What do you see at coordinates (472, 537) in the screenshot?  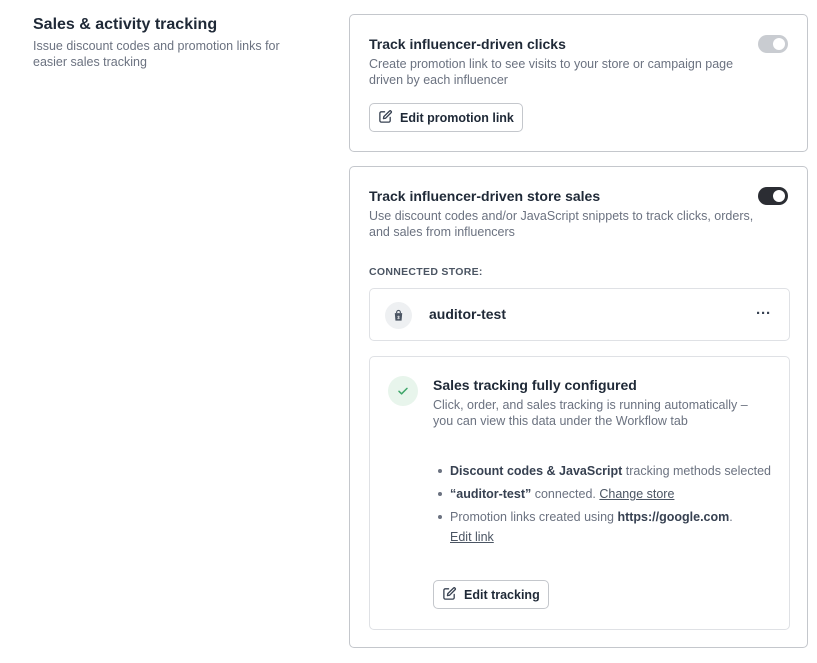 I see `edit-link-link: Edit link` at bounding box center [472, 537].